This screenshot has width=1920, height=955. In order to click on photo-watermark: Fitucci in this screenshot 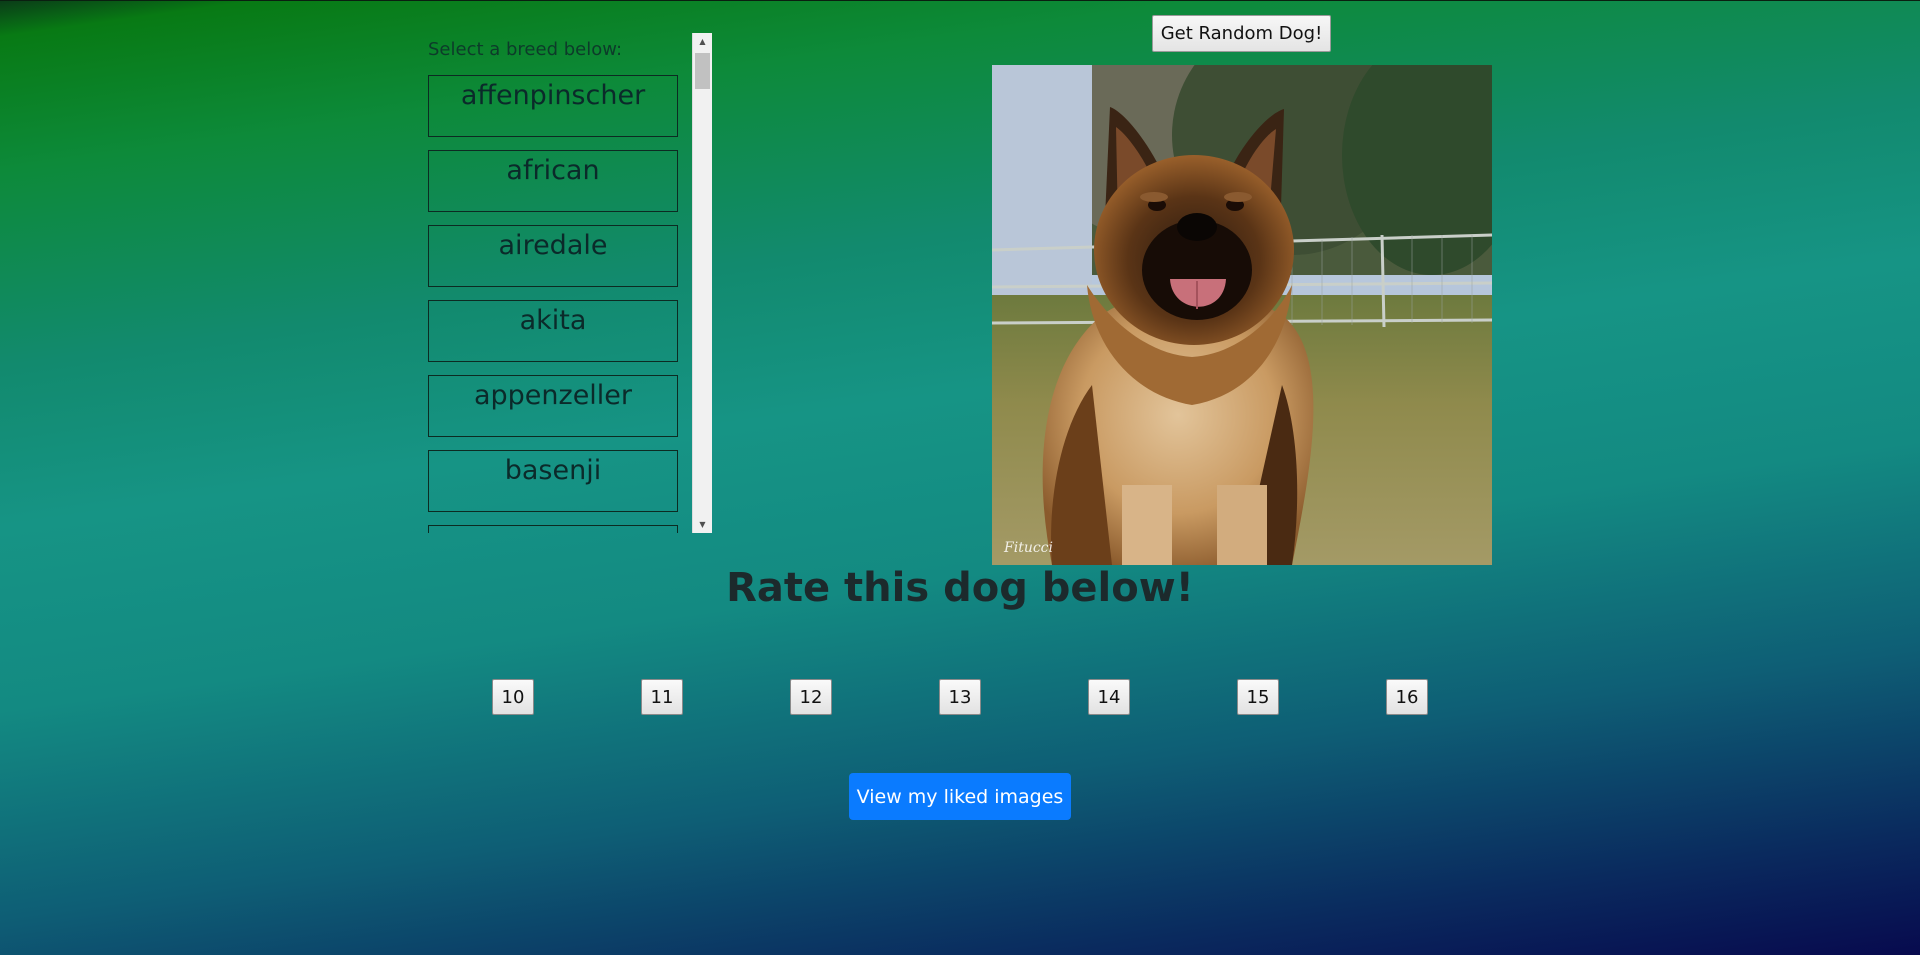, I will do `click(1028, 548)`.